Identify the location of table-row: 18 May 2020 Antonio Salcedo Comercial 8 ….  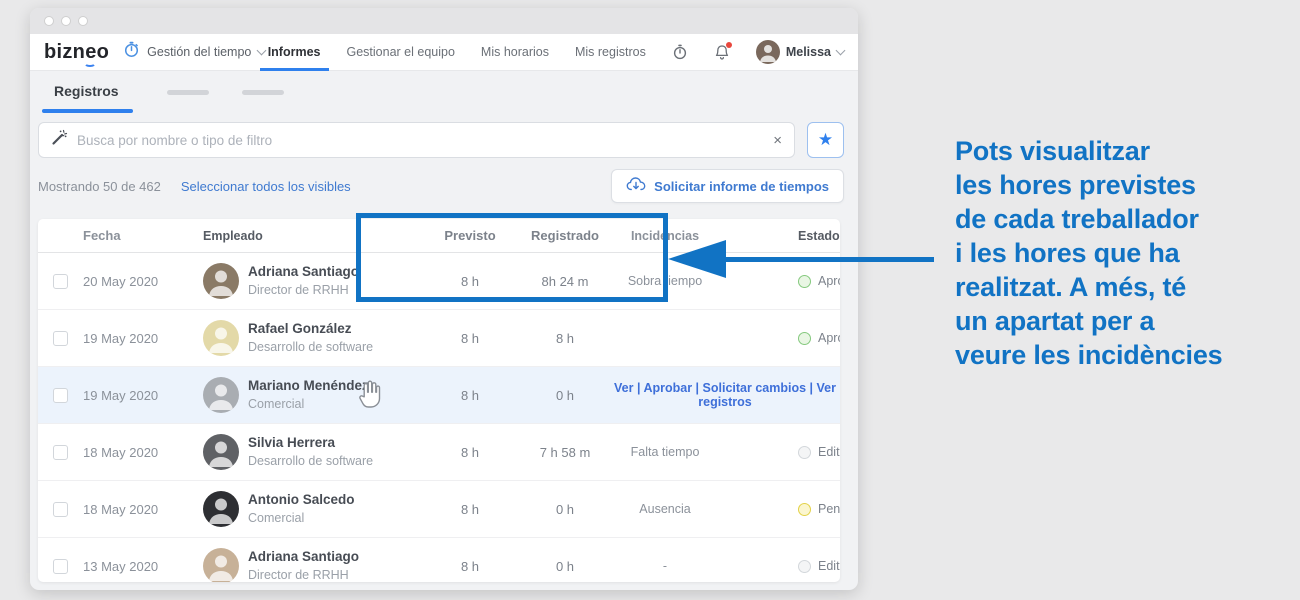
(439, 509).